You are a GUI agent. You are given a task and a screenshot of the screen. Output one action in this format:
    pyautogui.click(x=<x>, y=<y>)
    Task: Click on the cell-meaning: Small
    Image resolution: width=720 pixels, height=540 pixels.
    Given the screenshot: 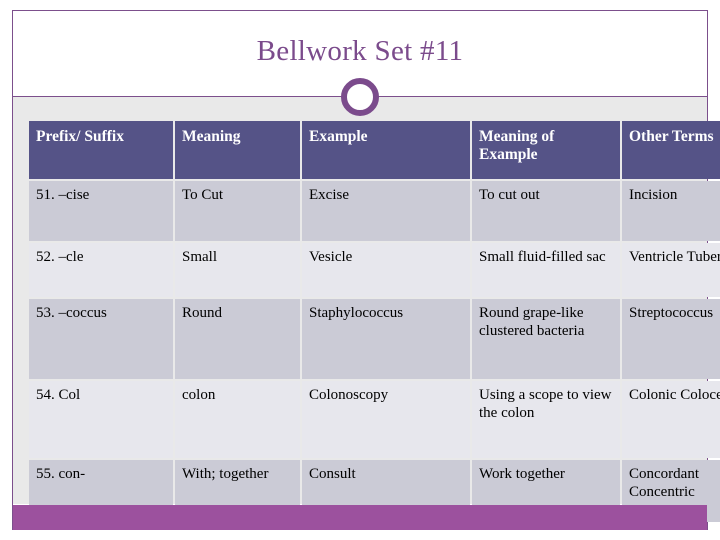 What is the action you would take?
    pyautogui.click(x=237, y=270)
    